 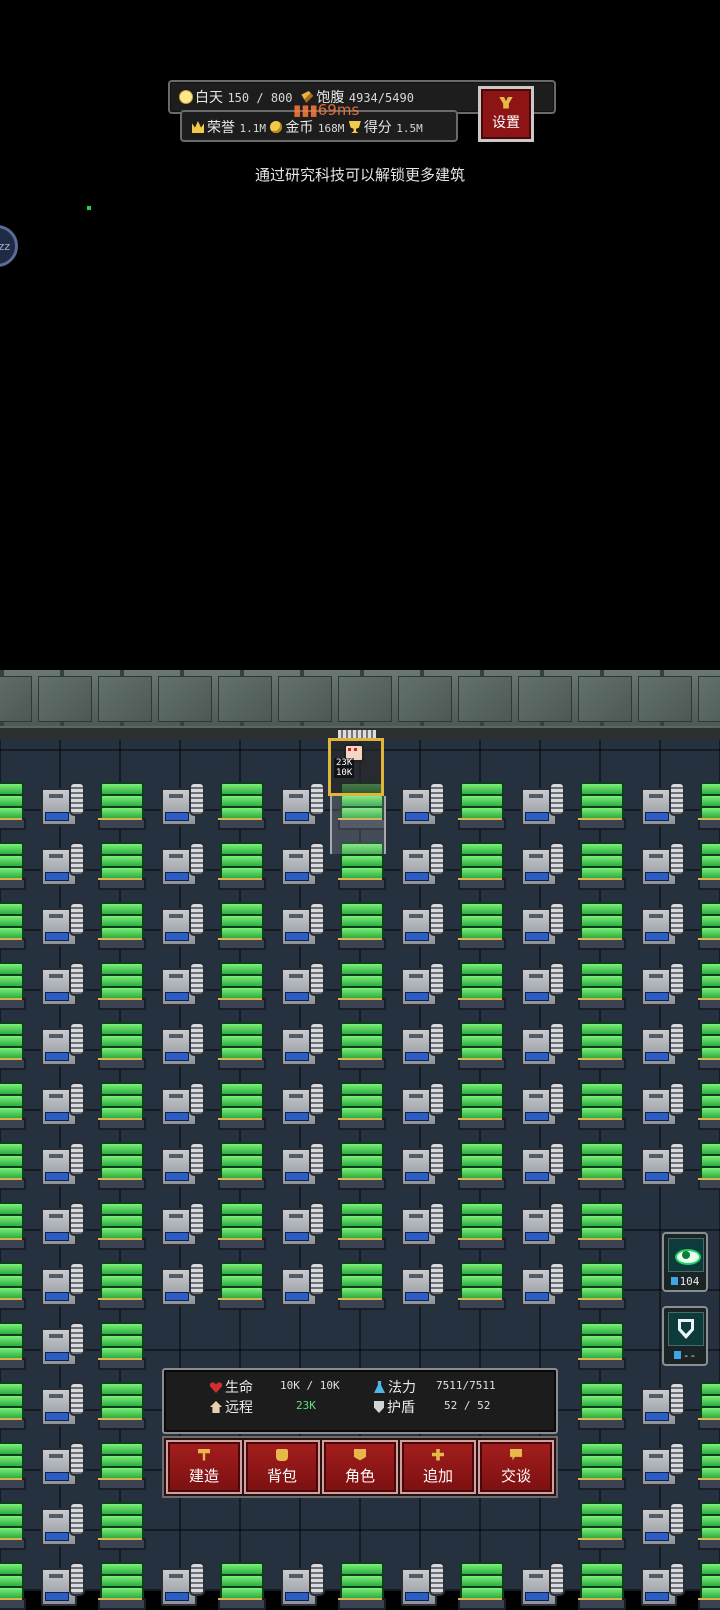 What do you see at coordinates (506, 114) in the screenshot?
I see `settings-button: 设置` at bounding box center [506, 114].